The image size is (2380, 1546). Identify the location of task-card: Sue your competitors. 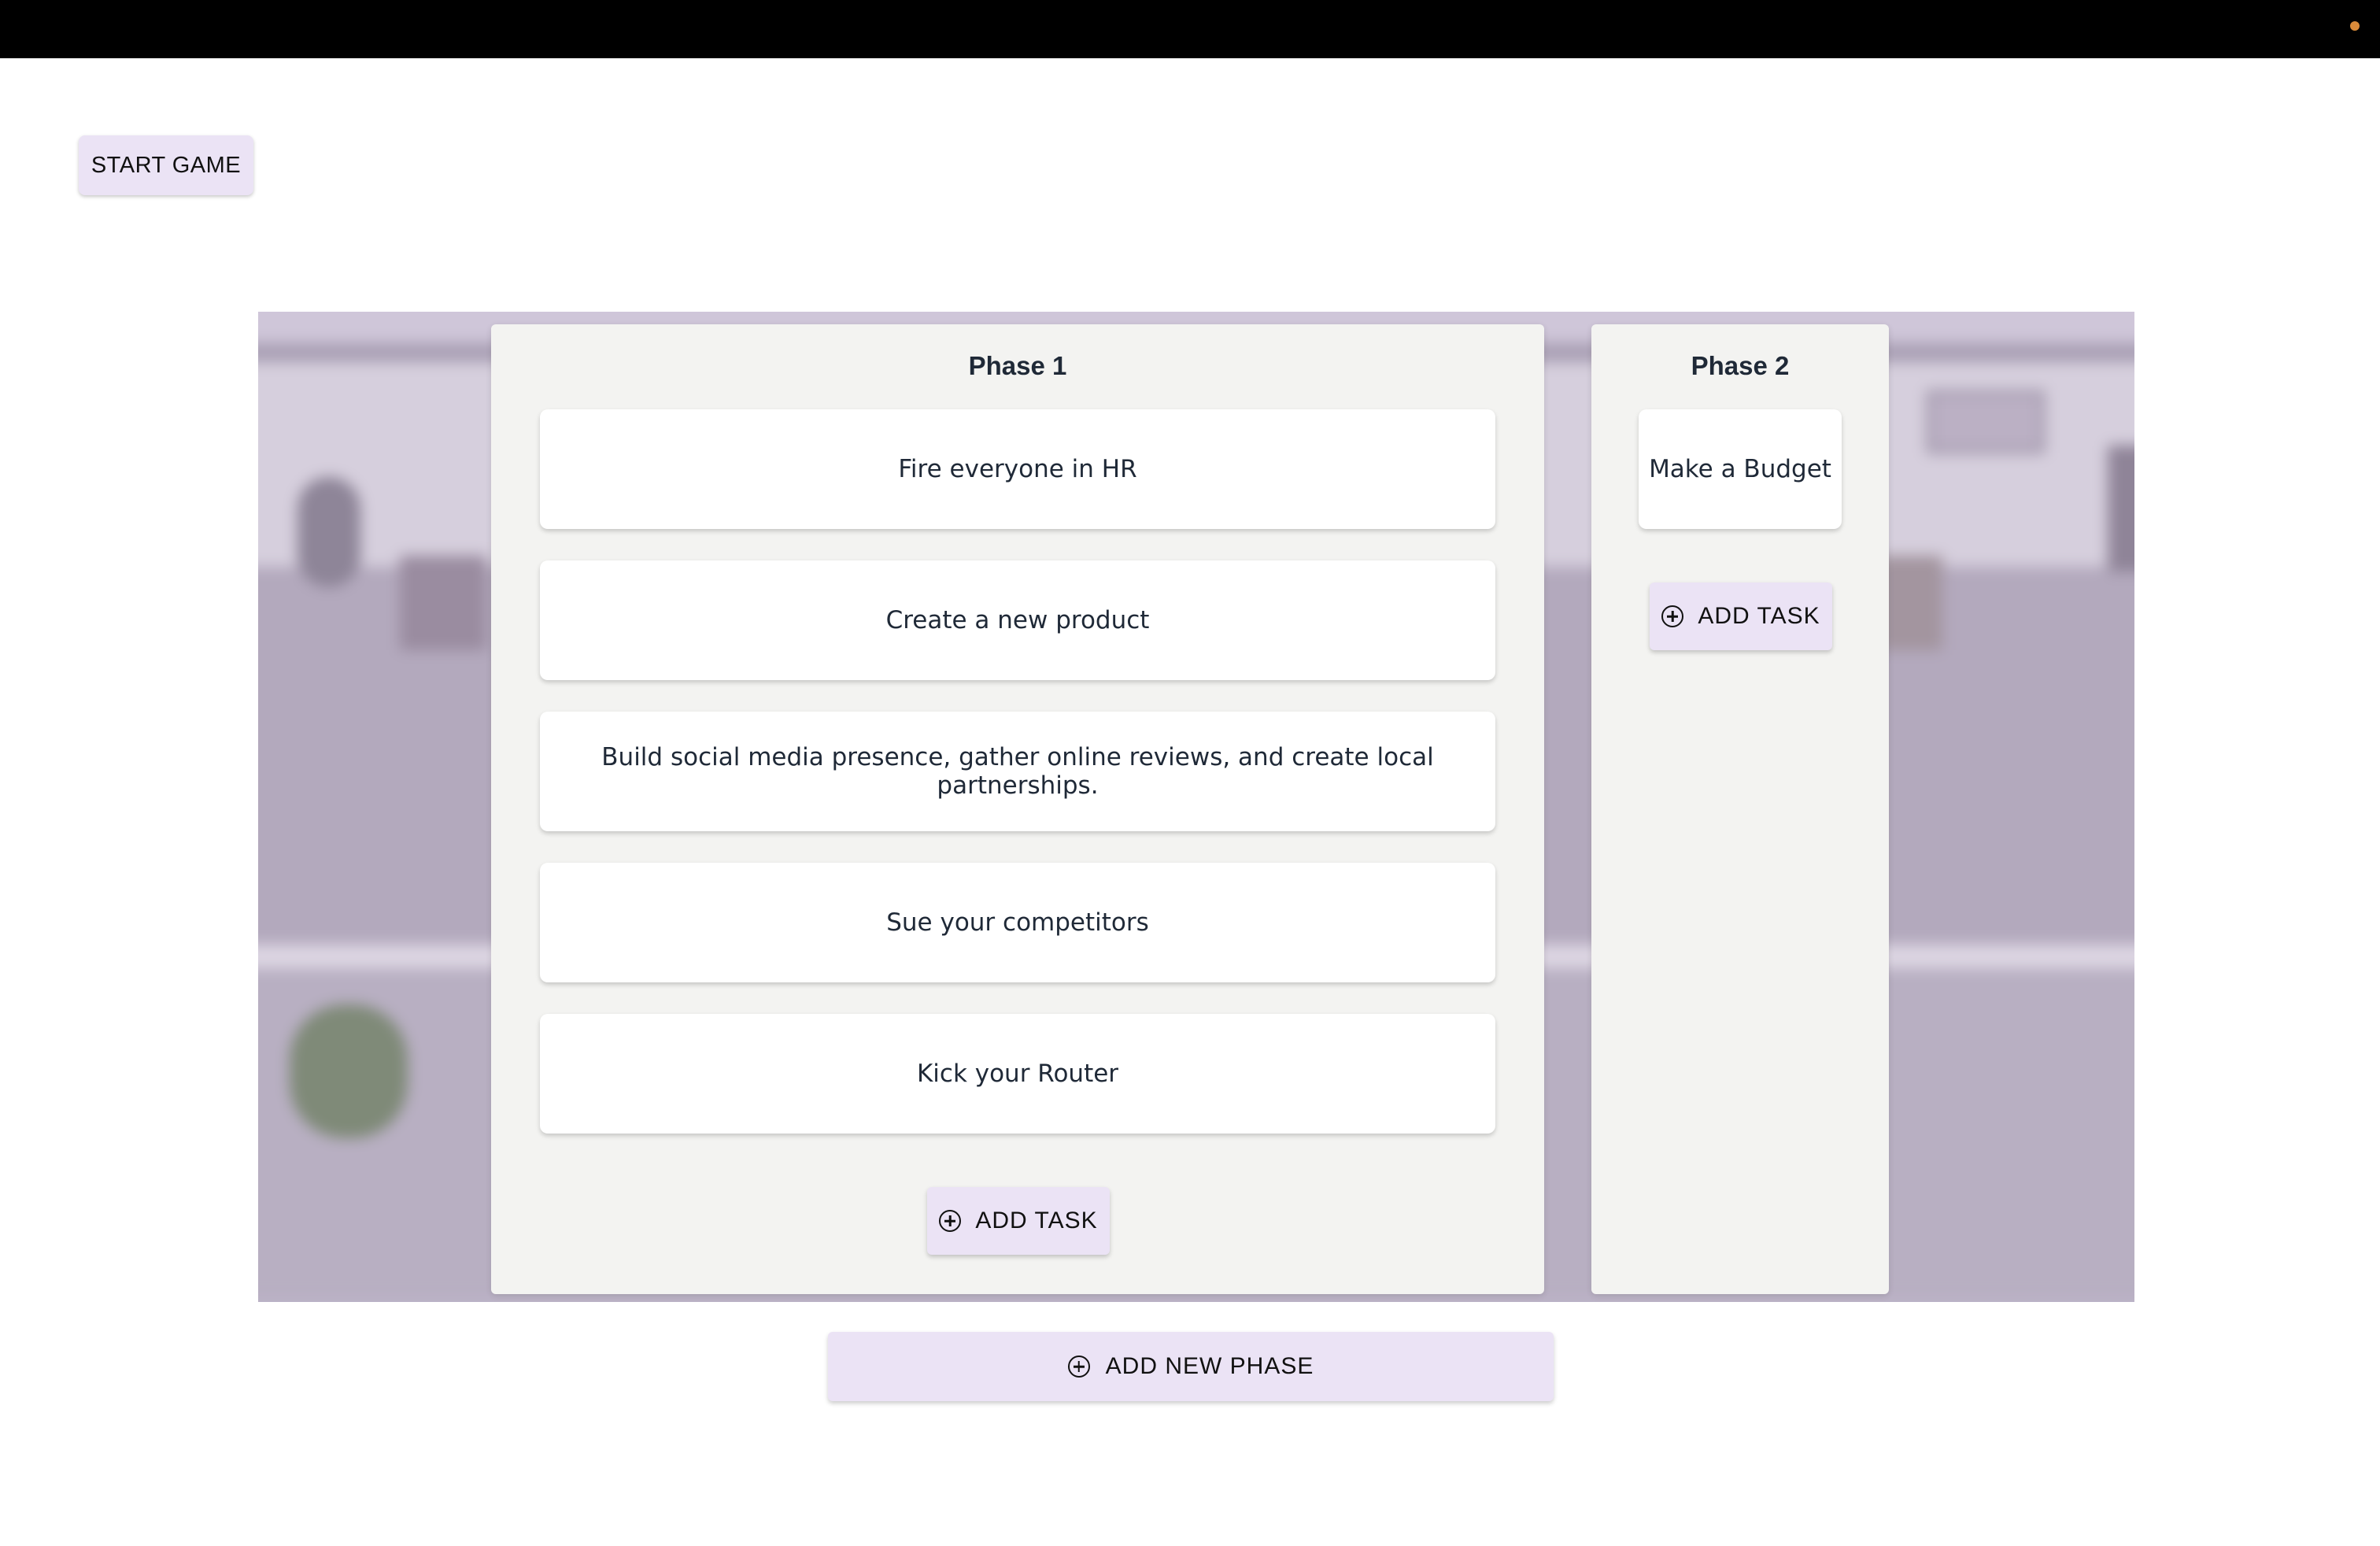
(1017, 922).